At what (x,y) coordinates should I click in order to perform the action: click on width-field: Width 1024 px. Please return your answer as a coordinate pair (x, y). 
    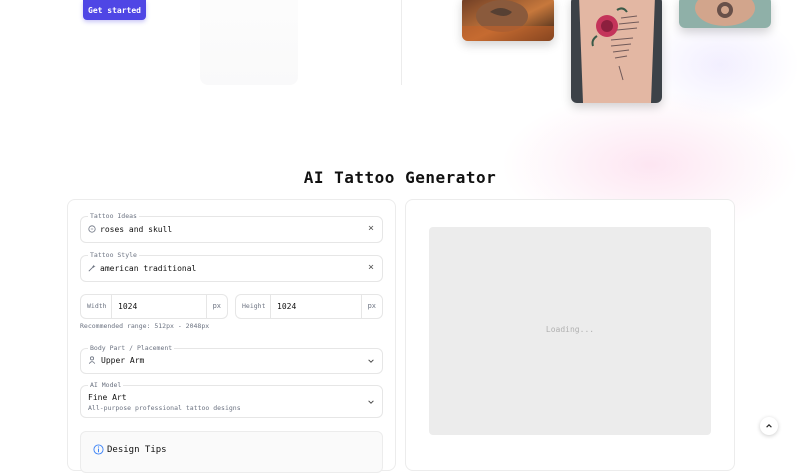
    Looking at the image, I should click on (154, 306).